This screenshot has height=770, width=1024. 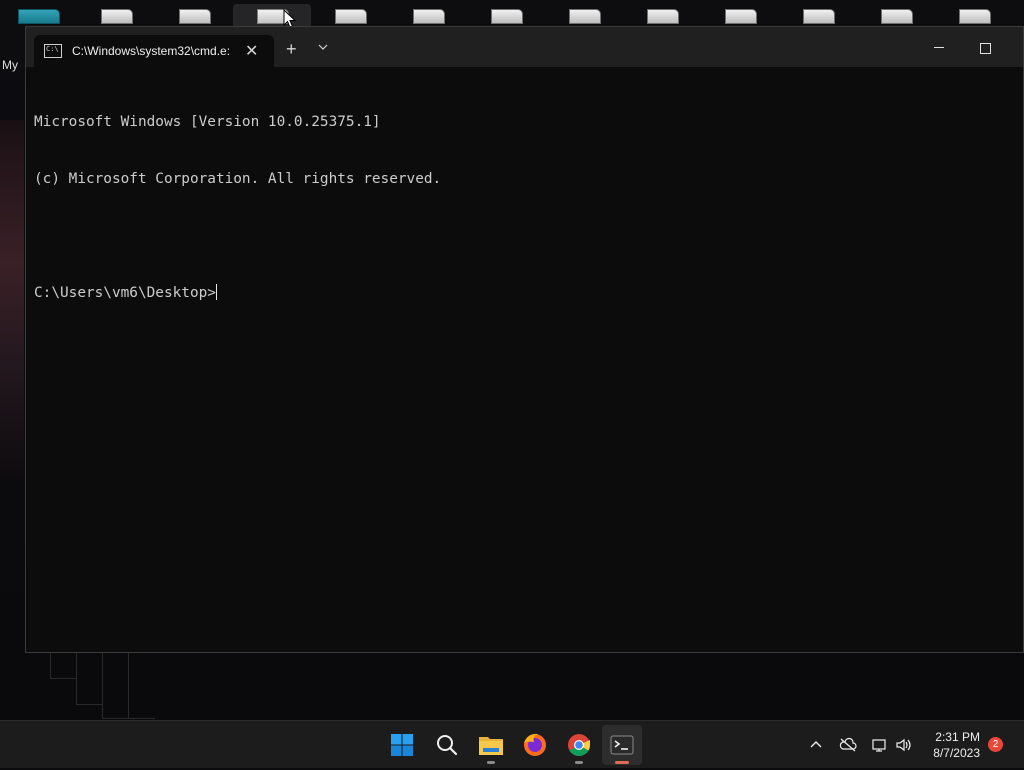 I want to click on maximize-button, so click(x=985, y=48).